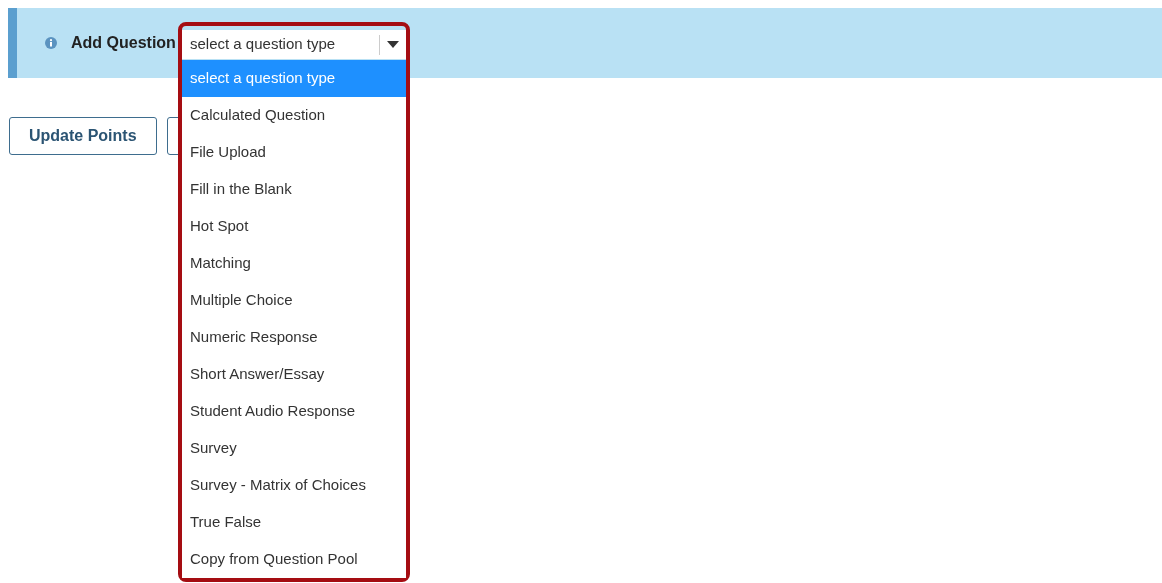 The height and width of the screenshot is (583, 1162). I want to click on dropdown-option: Matching, so click(294, 263).